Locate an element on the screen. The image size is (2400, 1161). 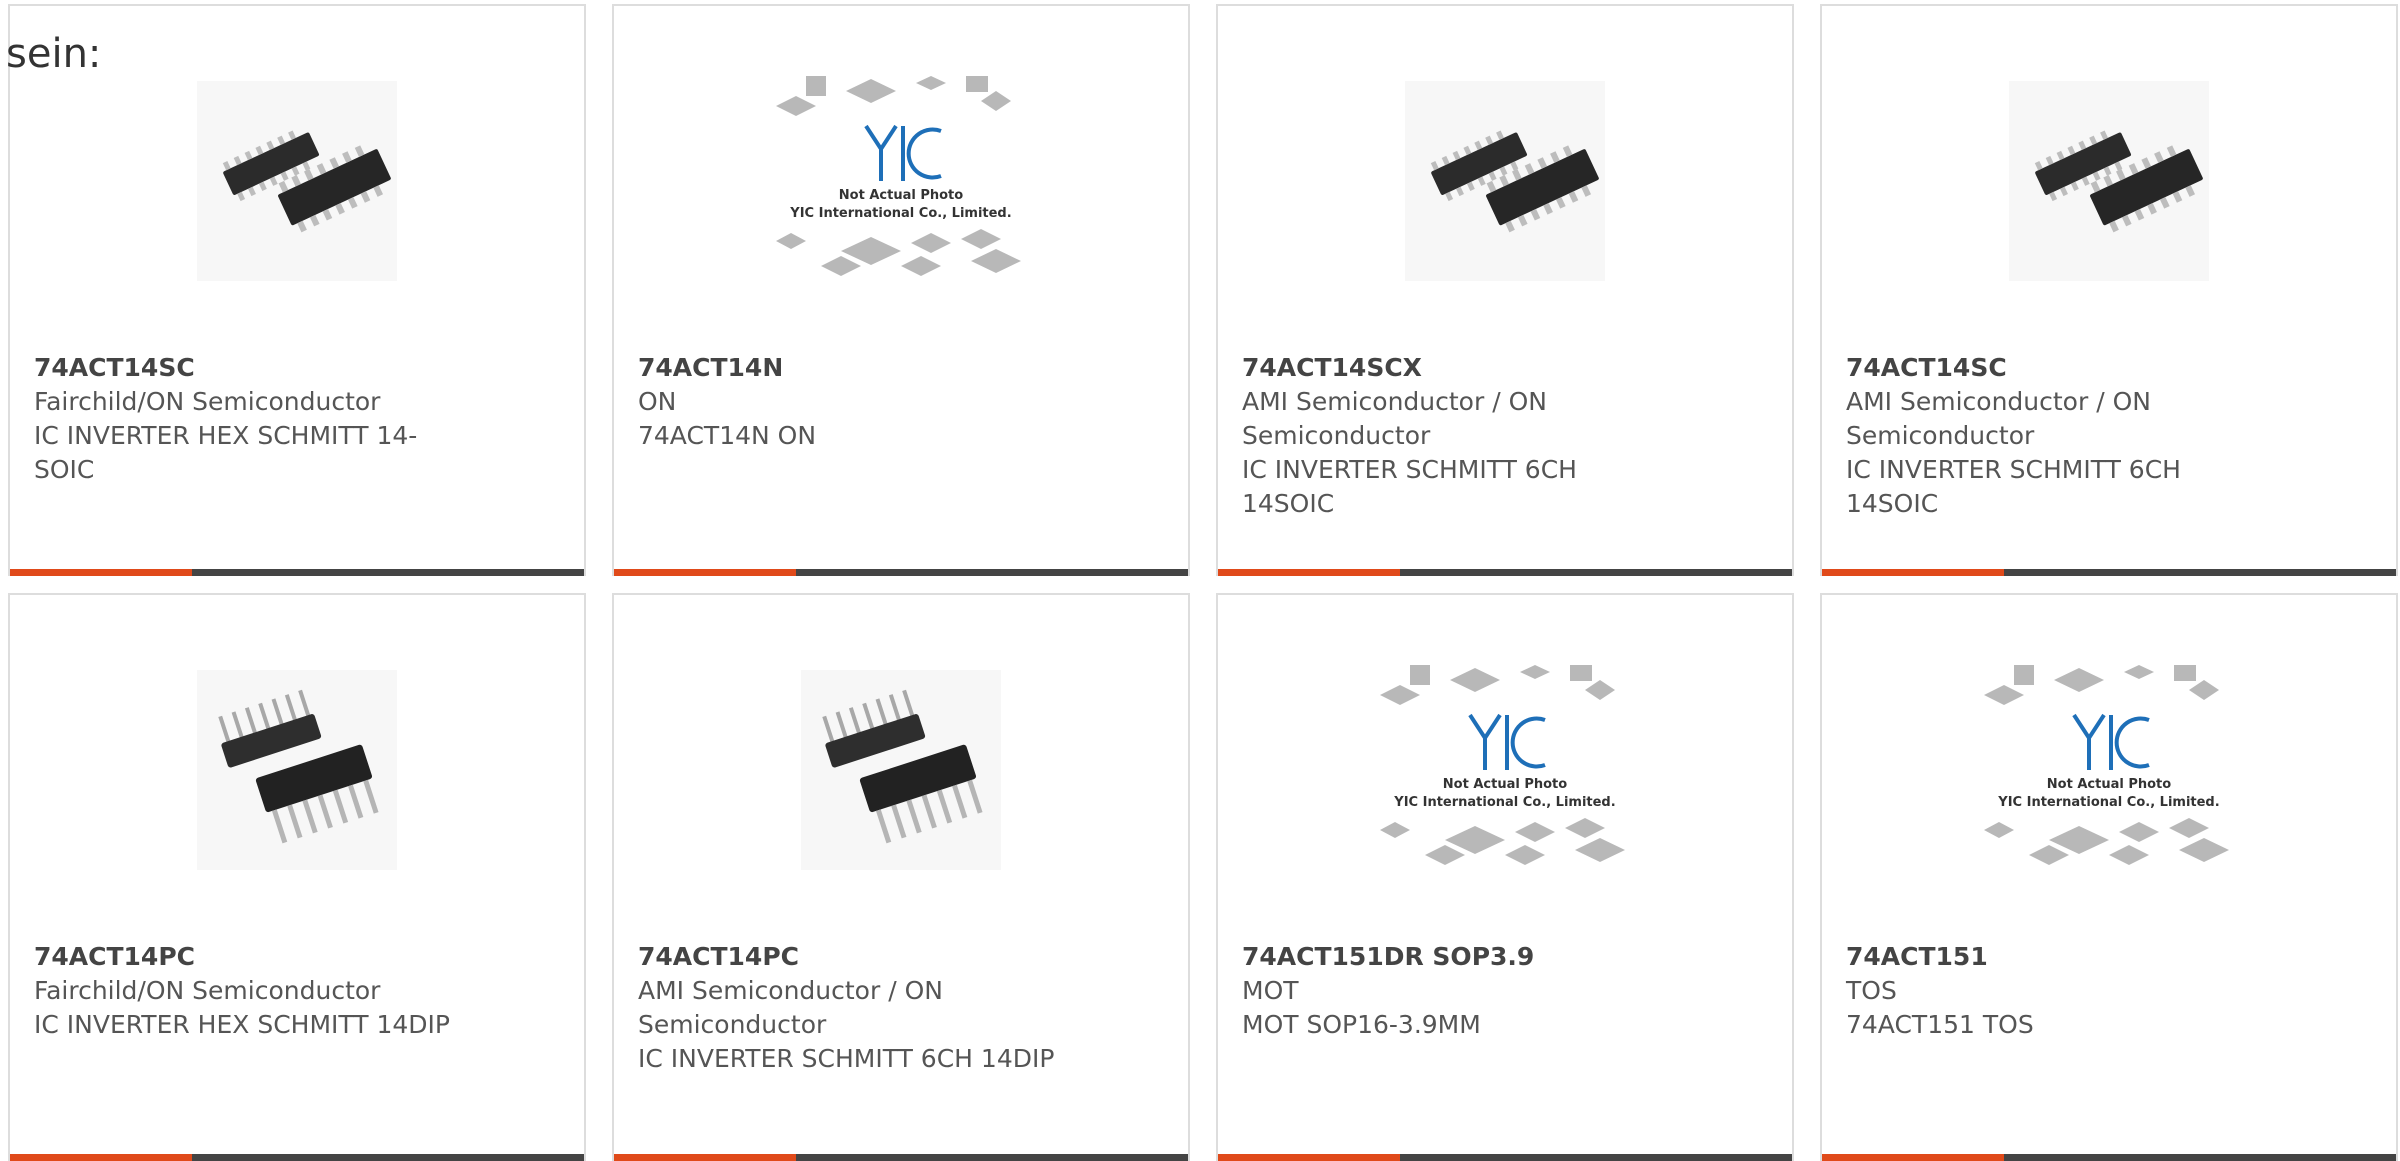
product-card: 74ACT14N ON 74ACT14N ON is located at coordinates (901, 290).